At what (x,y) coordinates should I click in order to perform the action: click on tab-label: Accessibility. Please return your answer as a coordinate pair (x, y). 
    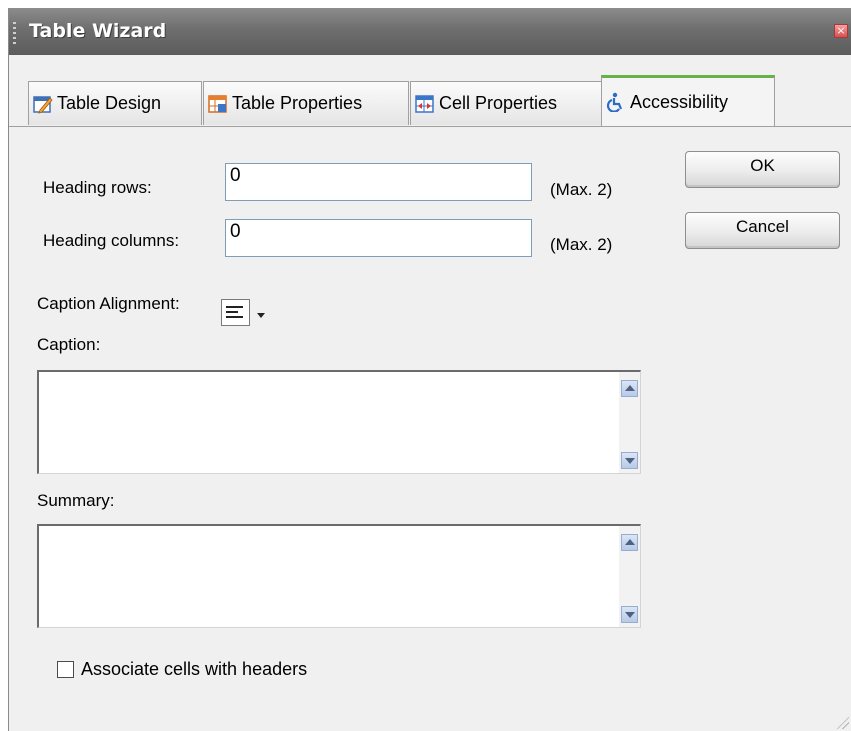
    Looking at the image, I should click on (679, 101).